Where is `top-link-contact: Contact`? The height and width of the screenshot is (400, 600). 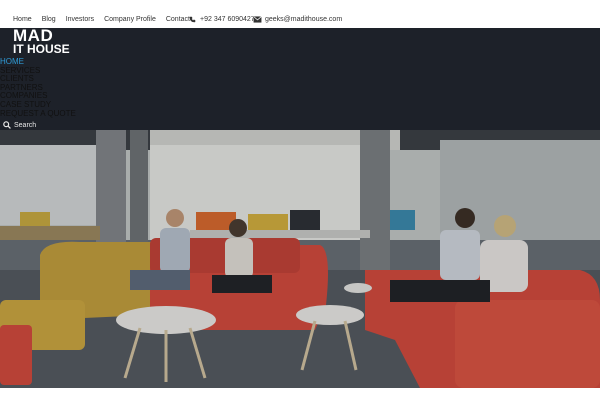
top-link-contact: Contact is located at coordinates (178, 19).